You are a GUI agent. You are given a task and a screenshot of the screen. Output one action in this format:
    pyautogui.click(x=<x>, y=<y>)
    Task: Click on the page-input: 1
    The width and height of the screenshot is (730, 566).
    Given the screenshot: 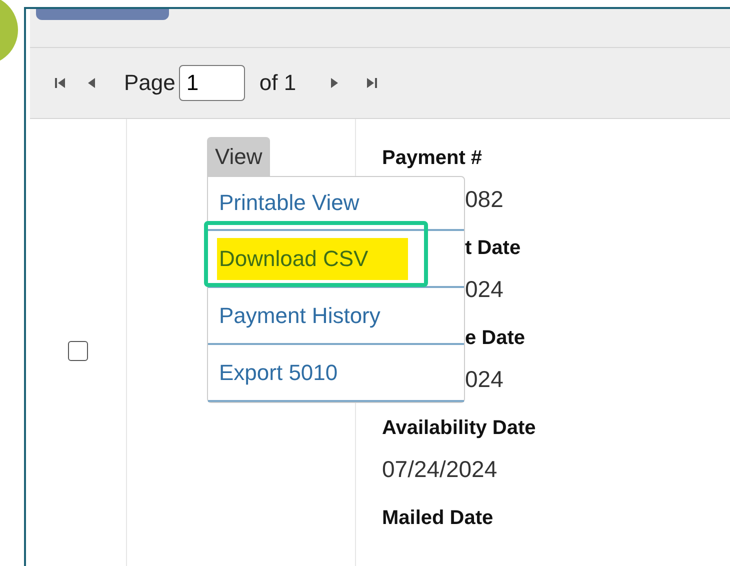 What is the action you would take?
    pyautogui.click(x=212, y=83)
    